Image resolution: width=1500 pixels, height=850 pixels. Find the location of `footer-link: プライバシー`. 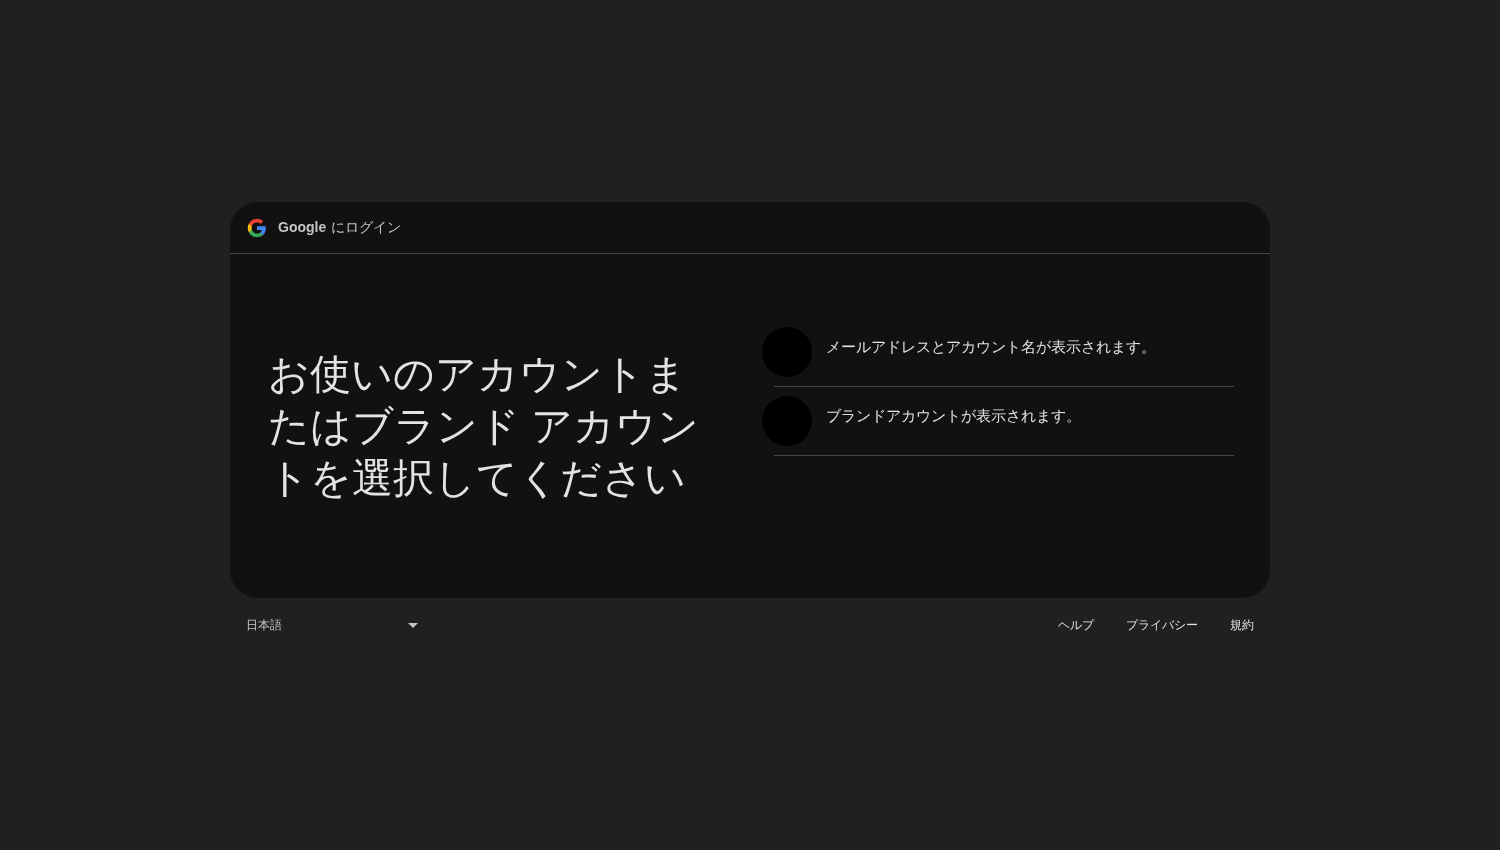

footer-link: プライバシー is located at coordinates (1162, 625).